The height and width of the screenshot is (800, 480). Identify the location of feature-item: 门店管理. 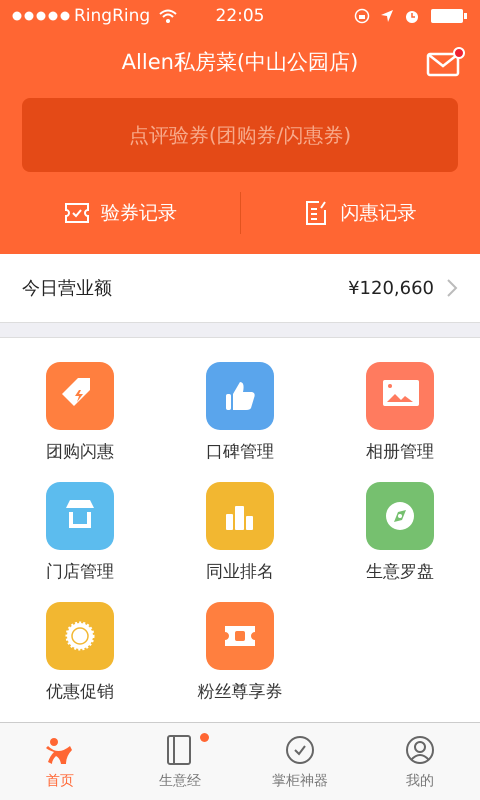
(80, 542).